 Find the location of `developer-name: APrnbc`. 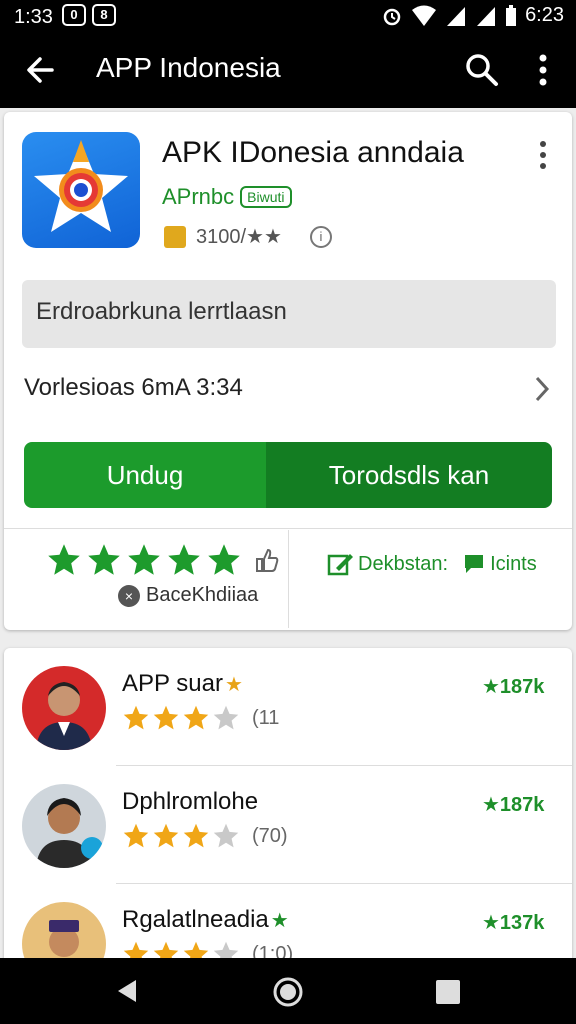

developer-name: APrnbc is located at coordinates (198, 197).